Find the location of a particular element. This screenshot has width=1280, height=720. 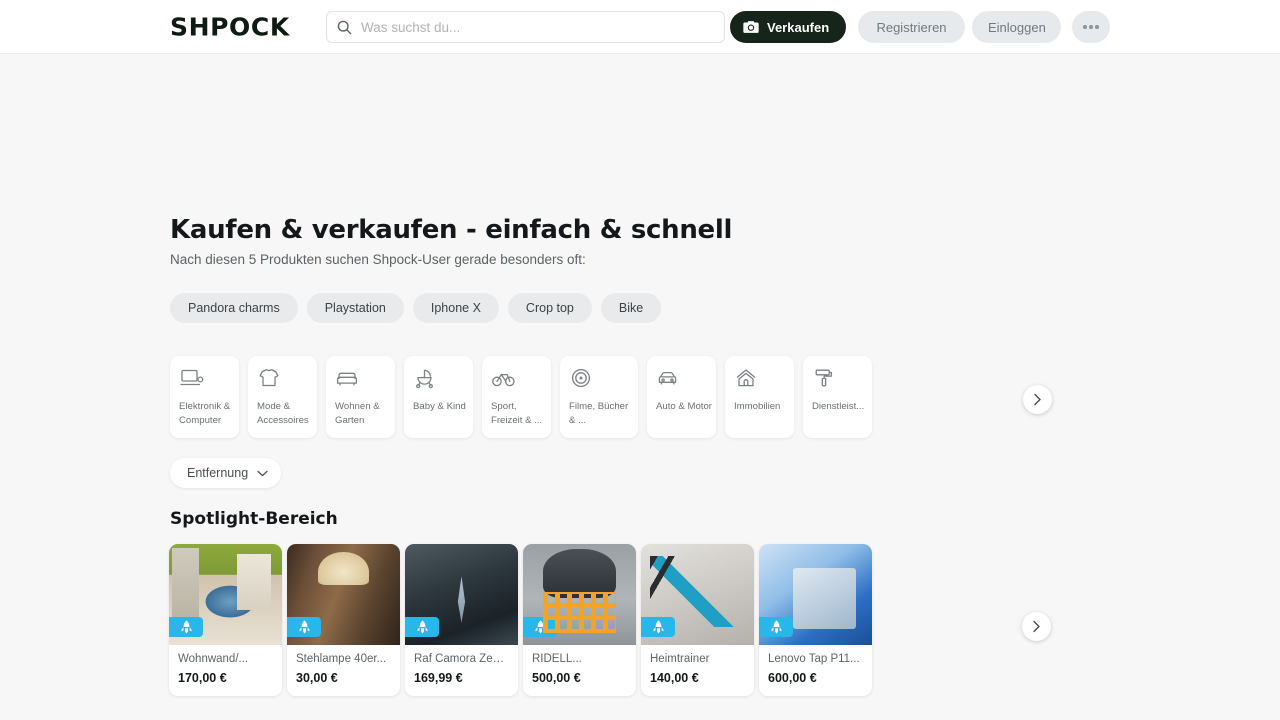

laptop-icon is located at coordinates (192, 377).